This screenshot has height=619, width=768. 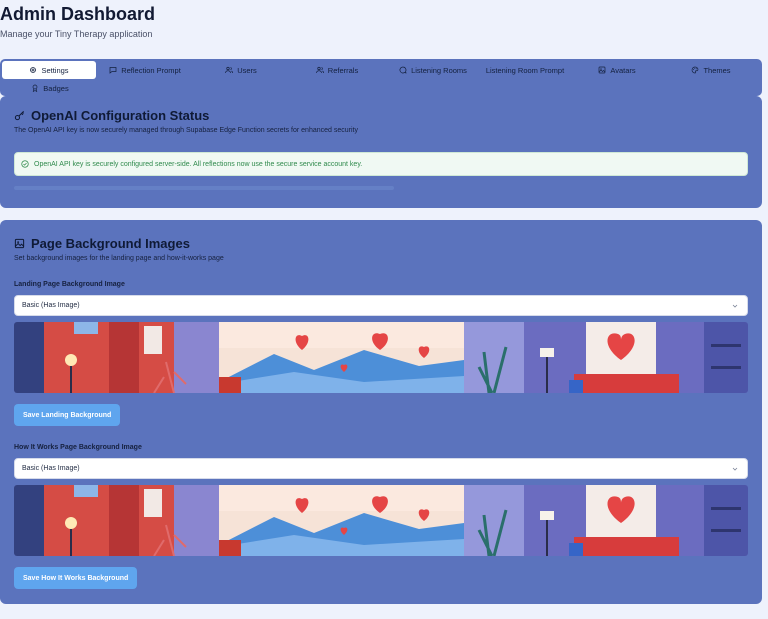 I want to click on how-it-works-bg-selected-value: Basic (Has Image), so click(x=51, y=468).